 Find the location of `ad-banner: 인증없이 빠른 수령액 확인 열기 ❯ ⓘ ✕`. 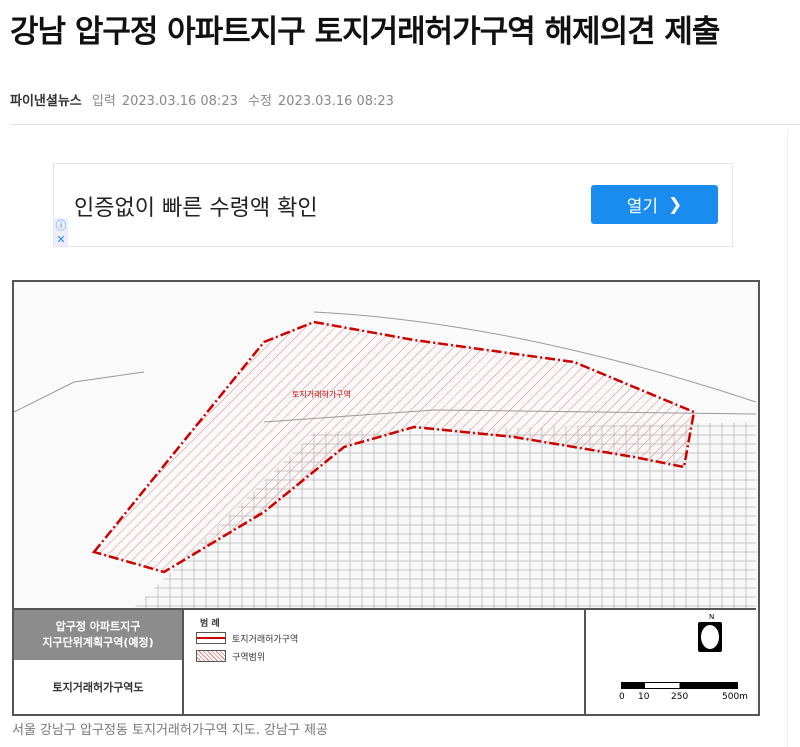

ad-banner: 인증없이 빠른 수령액 확인 열기 ❯ ⓘ ✕ is located at coordinates (393, 205).